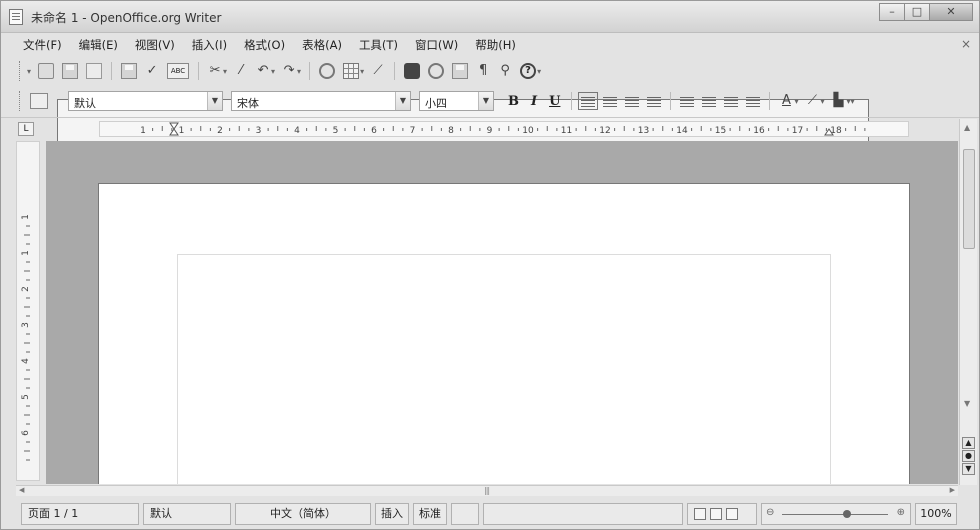  I want to click on navigator-icon, so click(436, 71).